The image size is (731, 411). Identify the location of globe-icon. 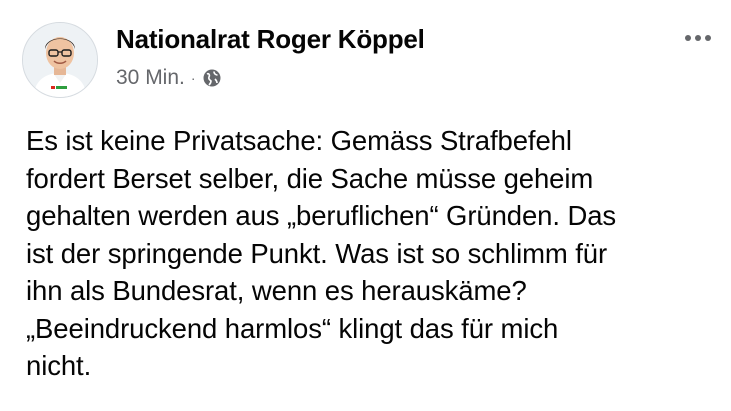
(212, 78).